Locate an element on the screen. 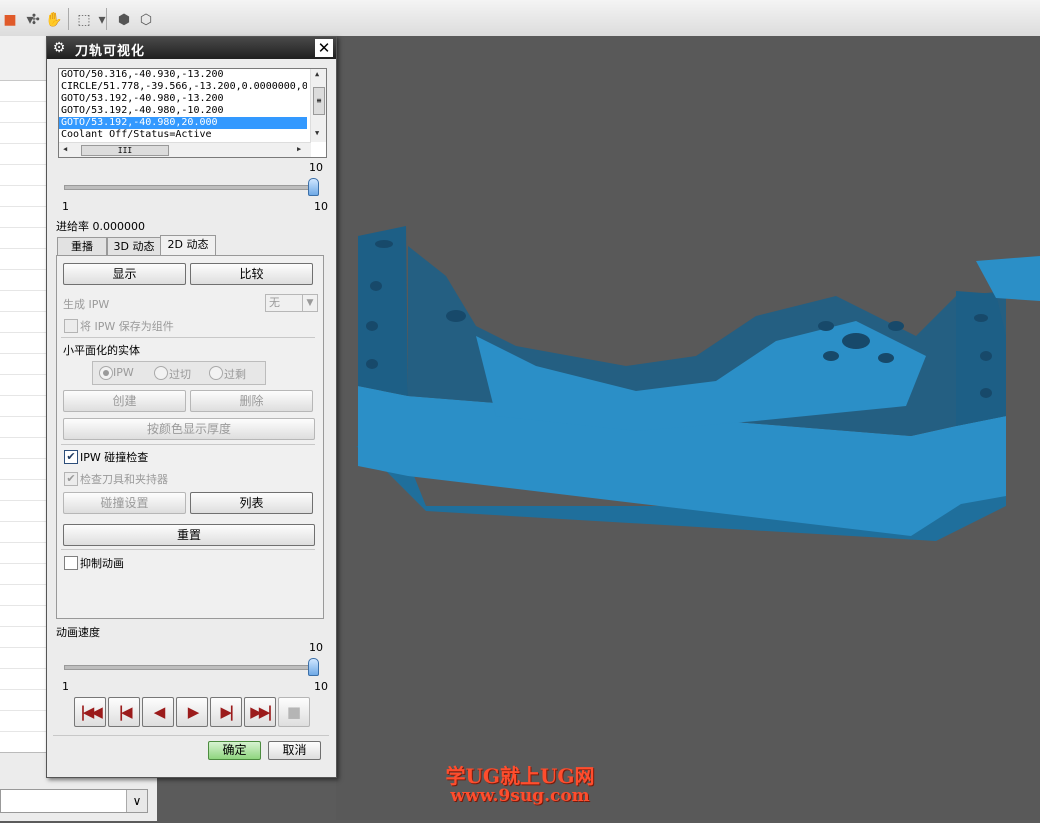 This screenshot has width=1040, height=823. vertical-scrollbar: ▲ ≡ ▼ is located at coordinates (318, 105).